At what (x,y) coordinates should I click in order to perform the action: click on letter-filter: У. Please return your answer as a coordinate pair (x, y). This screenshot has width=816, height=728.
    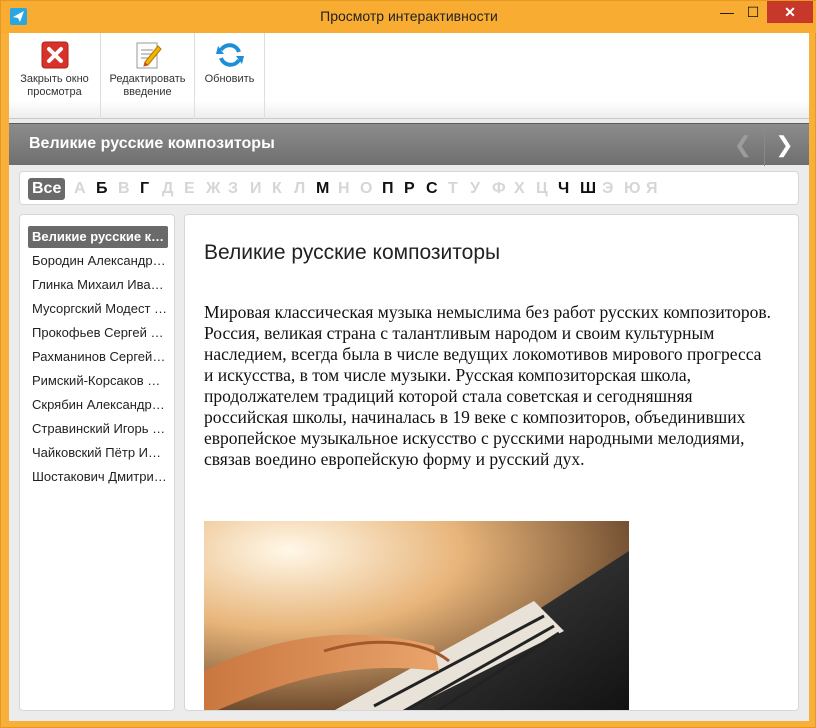
    Looking at the image, I should click on (475, 188).